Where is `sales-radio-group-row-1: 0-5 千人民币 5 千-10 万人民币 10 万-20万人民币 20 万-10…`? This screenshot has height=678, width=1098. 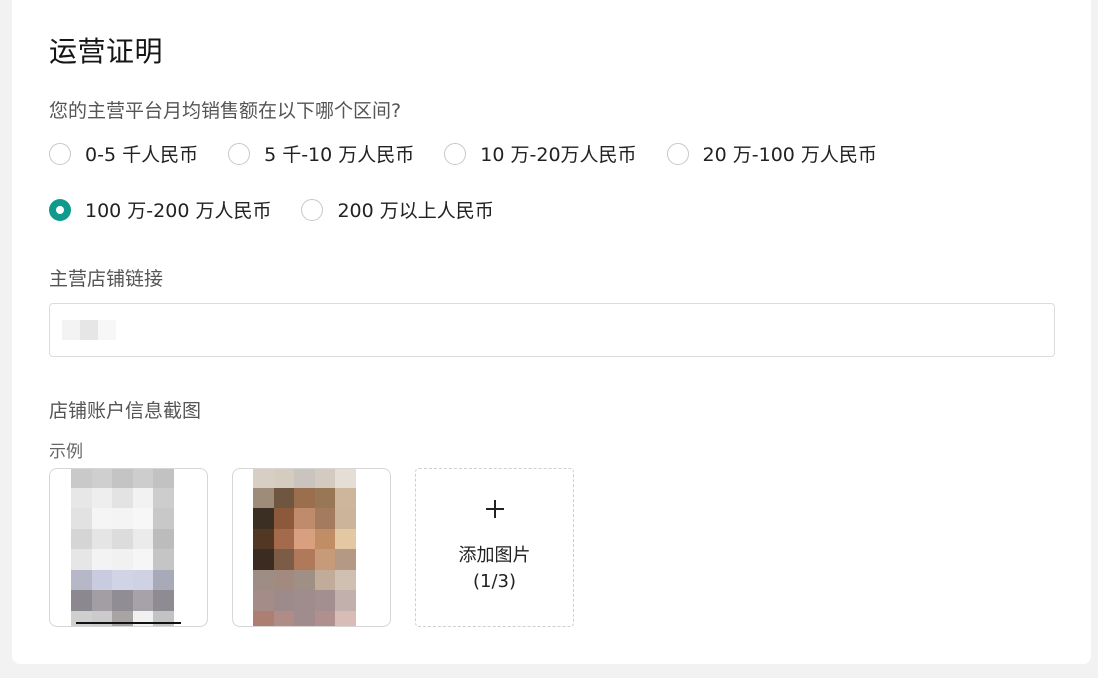 sales-radio-group-row-1: 0-5 千人民币 5 千-10 万人民币 10 万-20万人民币 20 万-10… is located at coordinates (478, 153).